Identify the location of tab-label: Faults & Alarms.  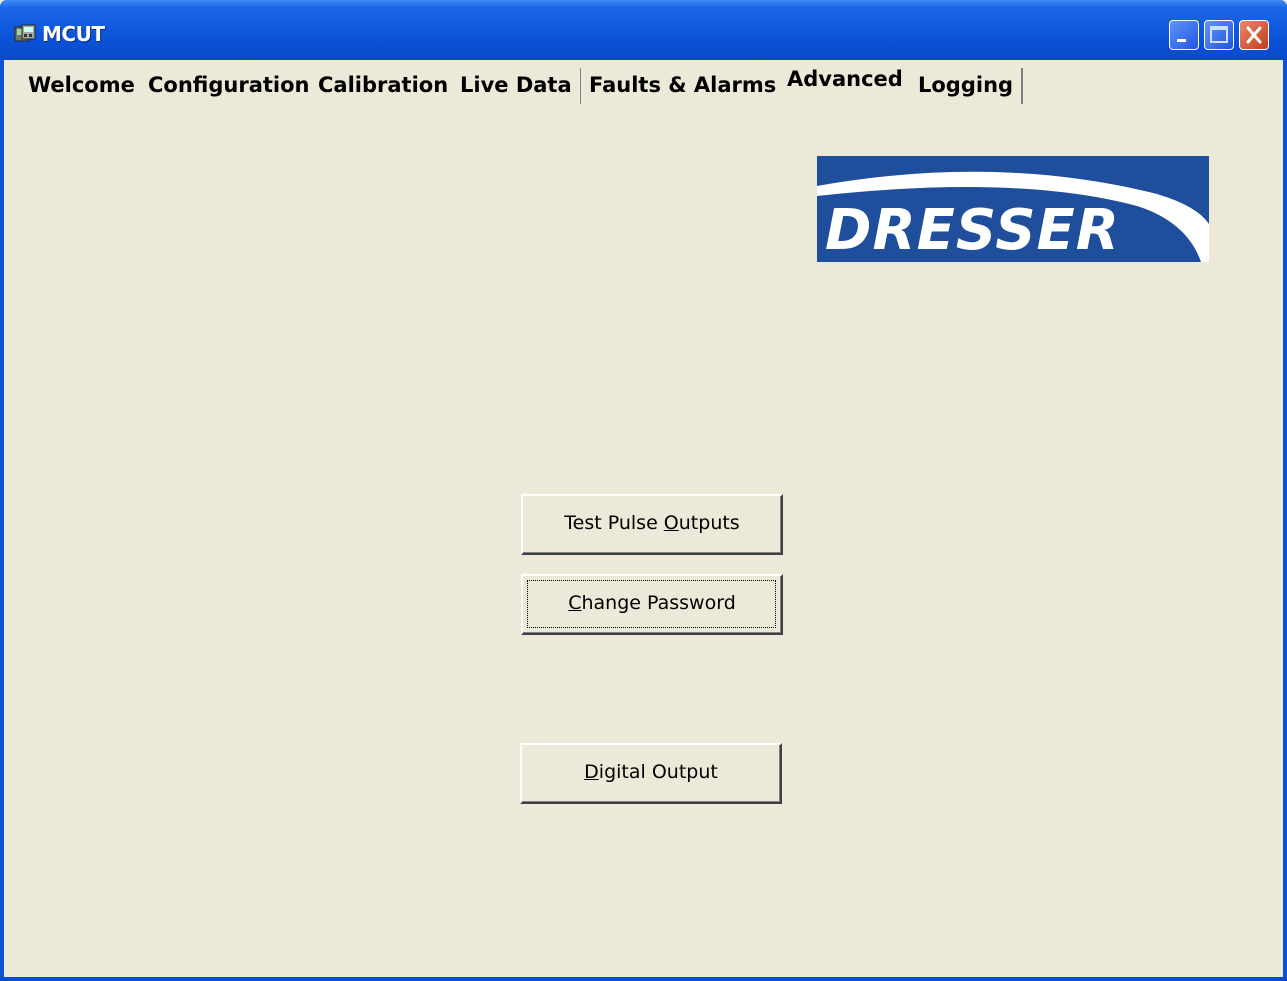
(683, 85).